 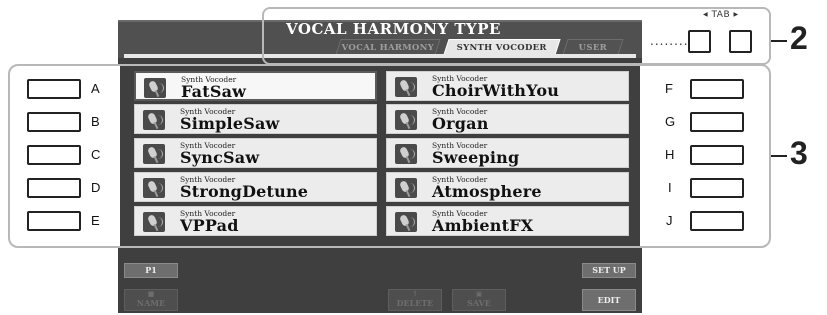 What do you see at coordinates (255, 86) in the screenshot?
I see `voice-item-fatsaw: Synth Vocoder FatSaw` at bounding box center [255, 86].